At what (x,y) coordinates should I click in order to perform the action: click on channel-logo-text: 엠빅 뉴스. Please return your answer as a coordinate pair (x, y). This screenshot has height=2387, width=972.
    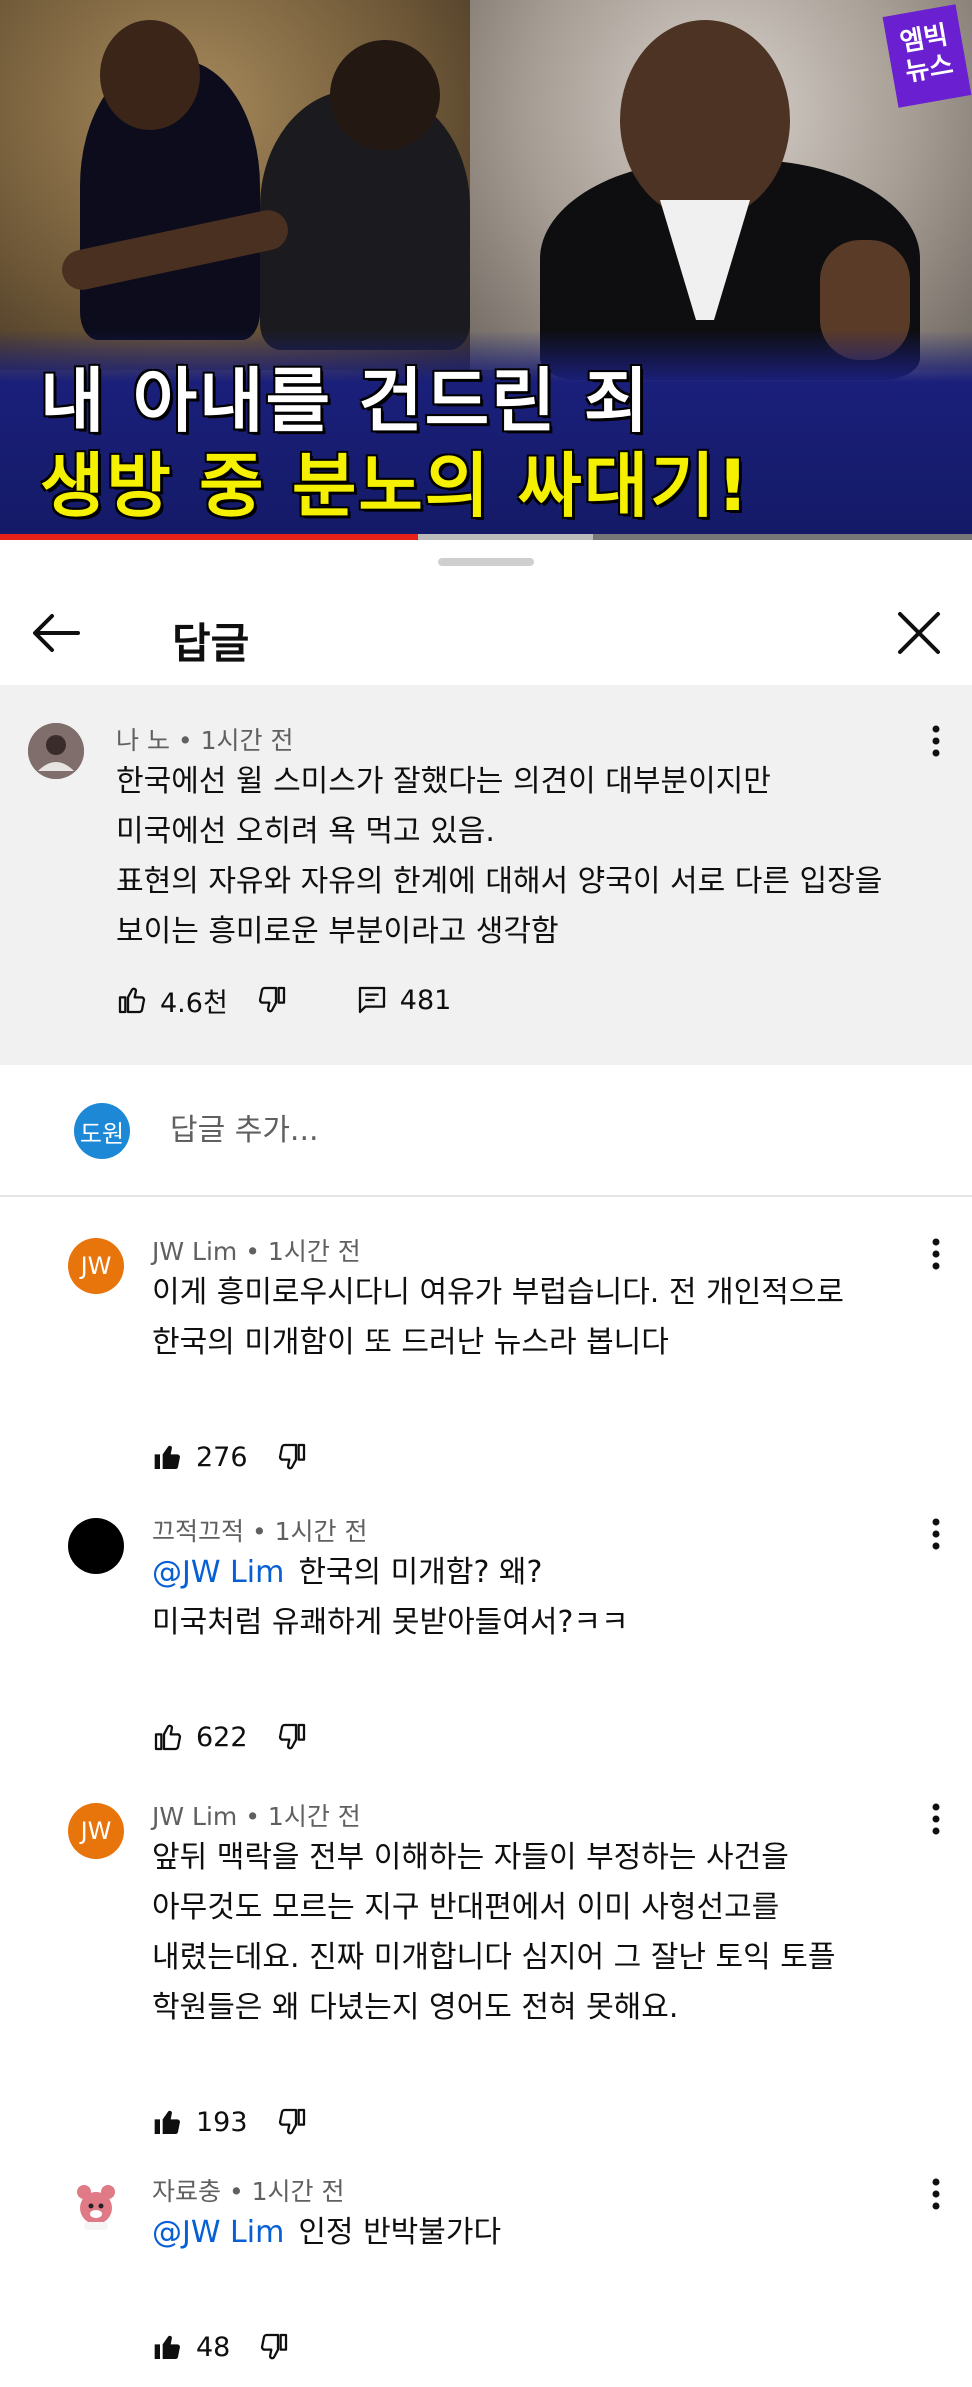
    Looking at the image, I should click on (926, 54).